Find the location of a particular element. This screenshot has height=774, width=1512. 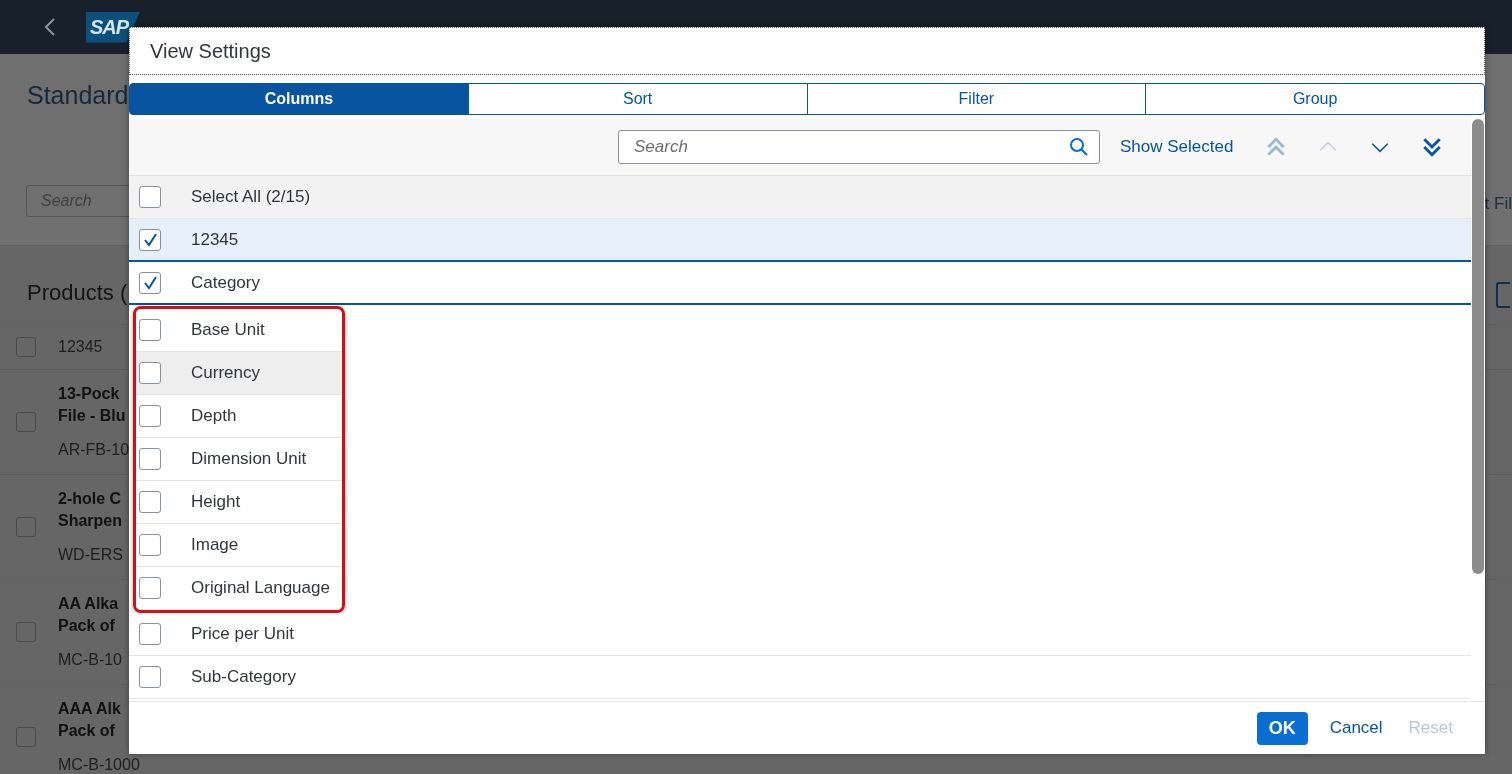

product-name: AA Alka is located at coordinates (89, 604).